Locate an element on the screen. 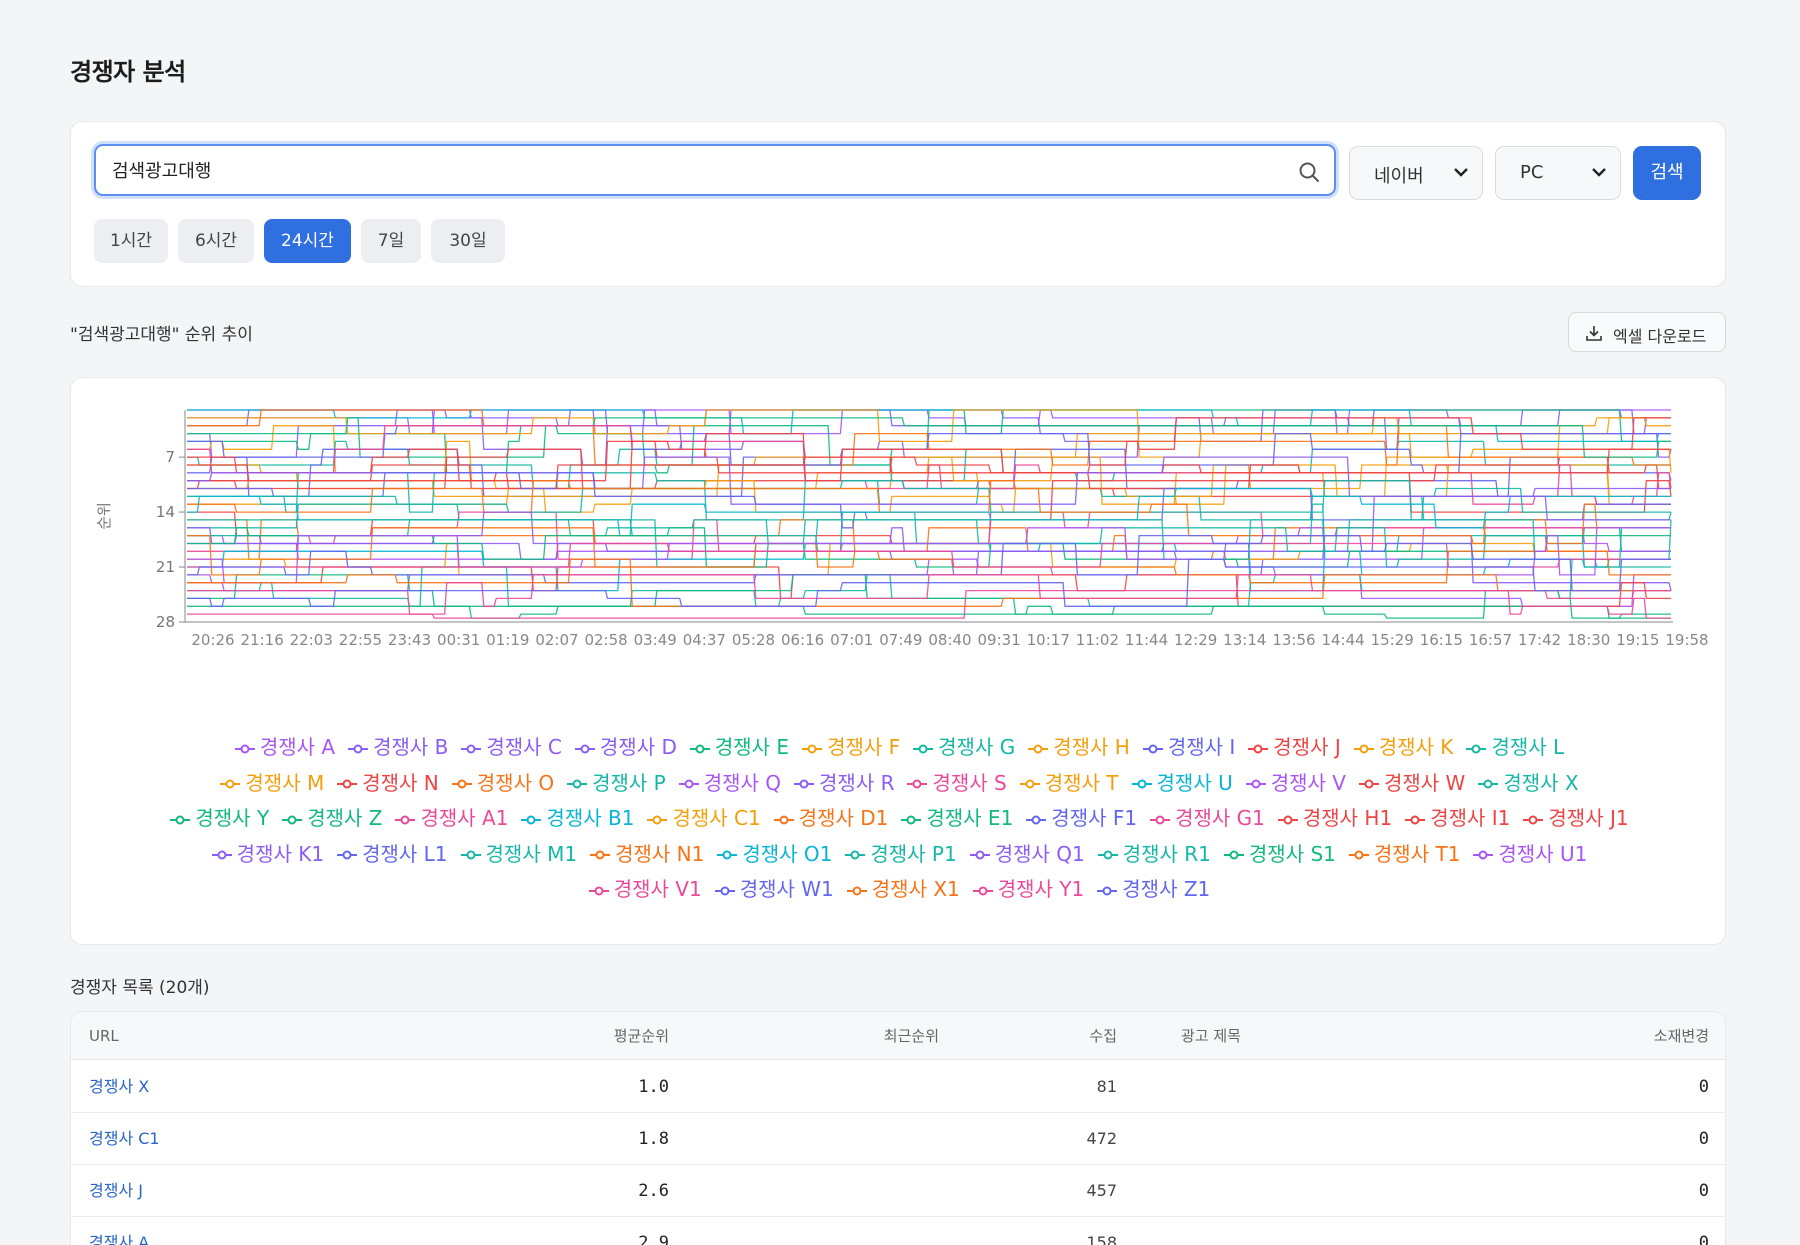  legend-item: 경쟁사 I is located at coordinates (1188, 747).